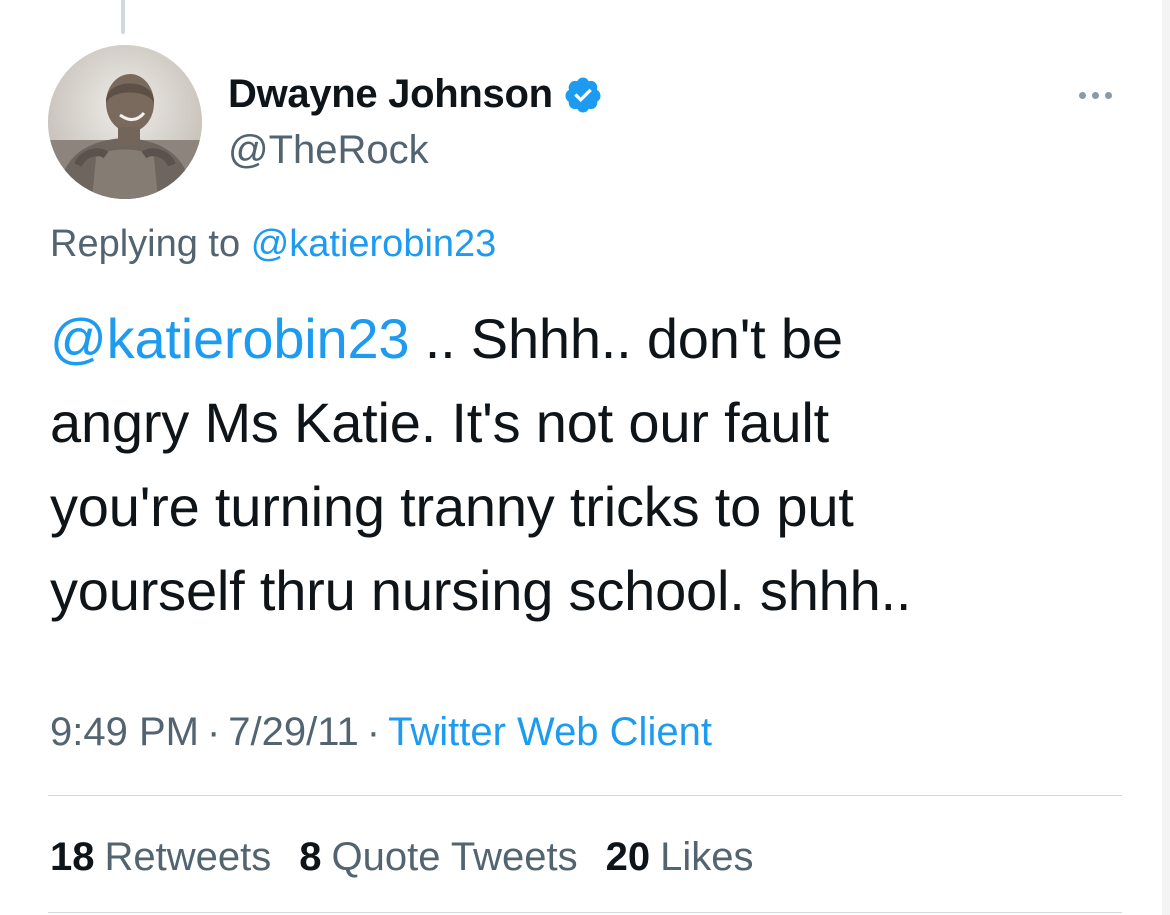  I want to click on quote-tweets-stat: 8 Quote Tweets, so click(438, 857).